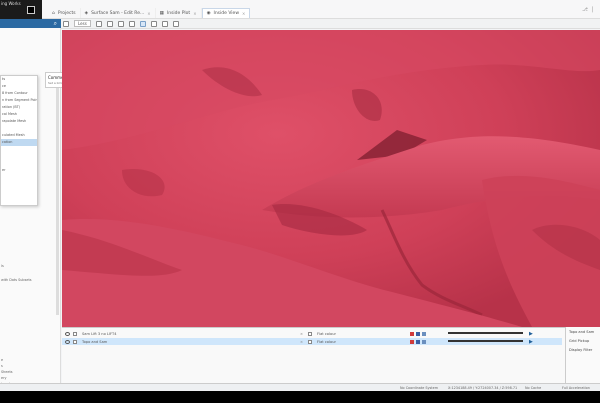 Image resolution: width=600 pixels, height=403 pixels. What do you see at coordinates (2, 366) in the screenshot?
I see `sidebar-text: s` at bounding box center [2, 366].